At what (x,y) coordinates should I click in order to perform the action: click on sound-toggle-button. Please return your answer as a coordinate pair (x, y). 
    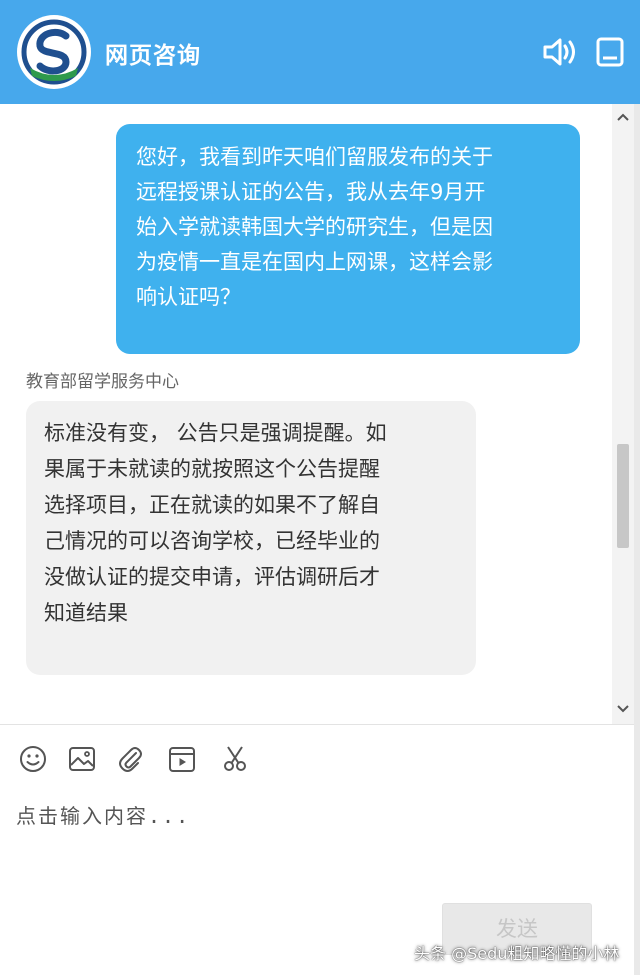
    Looking at the image, I should click on (560, 52).